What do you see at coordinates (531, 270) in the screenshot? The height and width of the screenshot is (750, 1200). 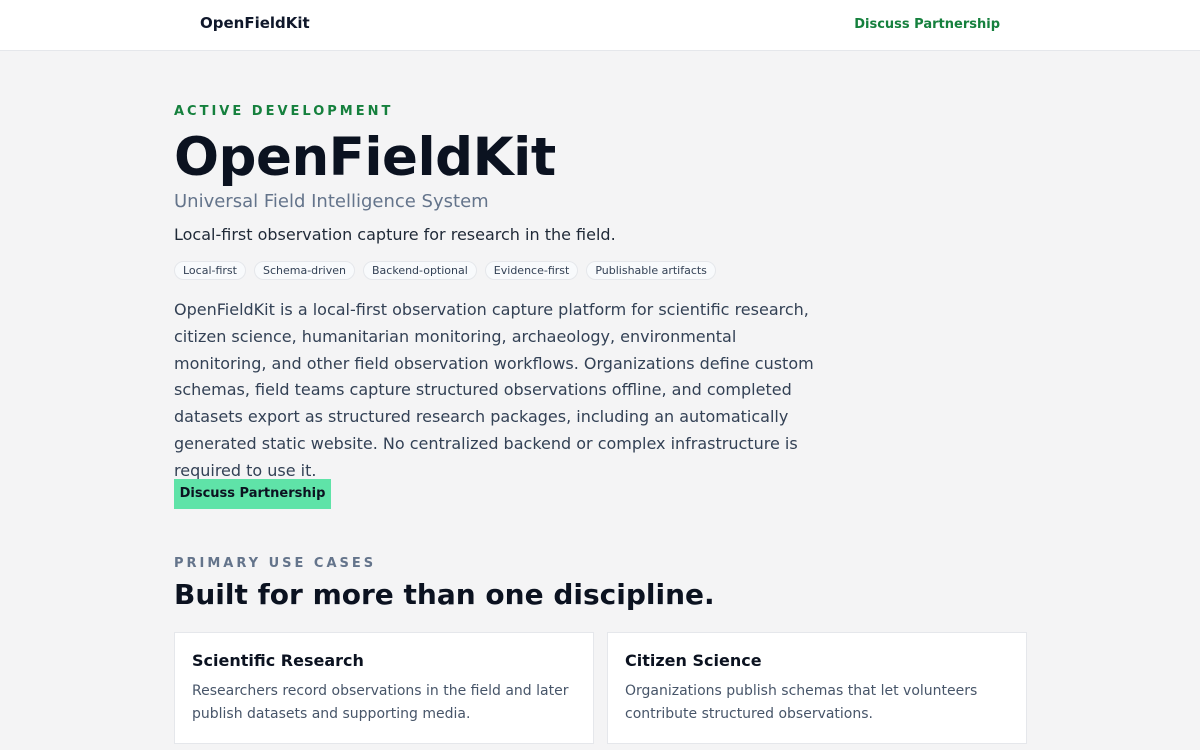 I see `feature-tag: Evidence-first` at bounding box center [531, 270].